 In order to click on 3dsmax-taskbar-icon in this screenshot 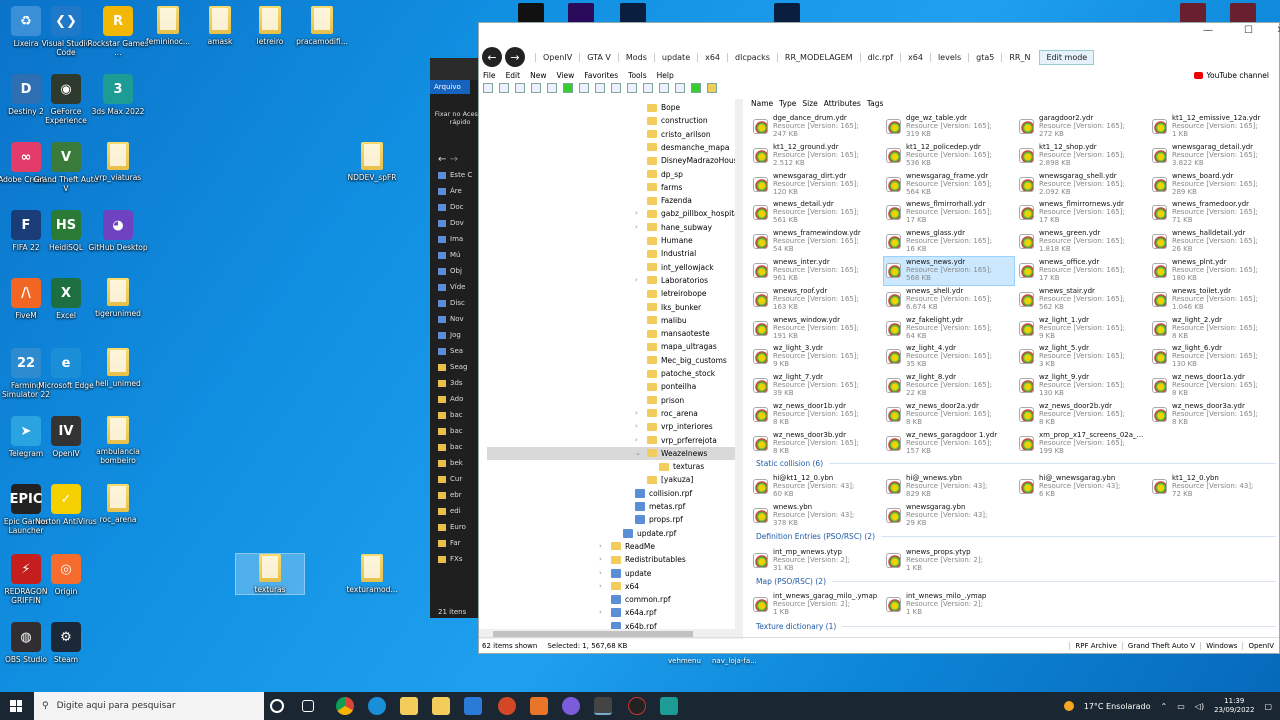, I will do `click(669, 706)`.